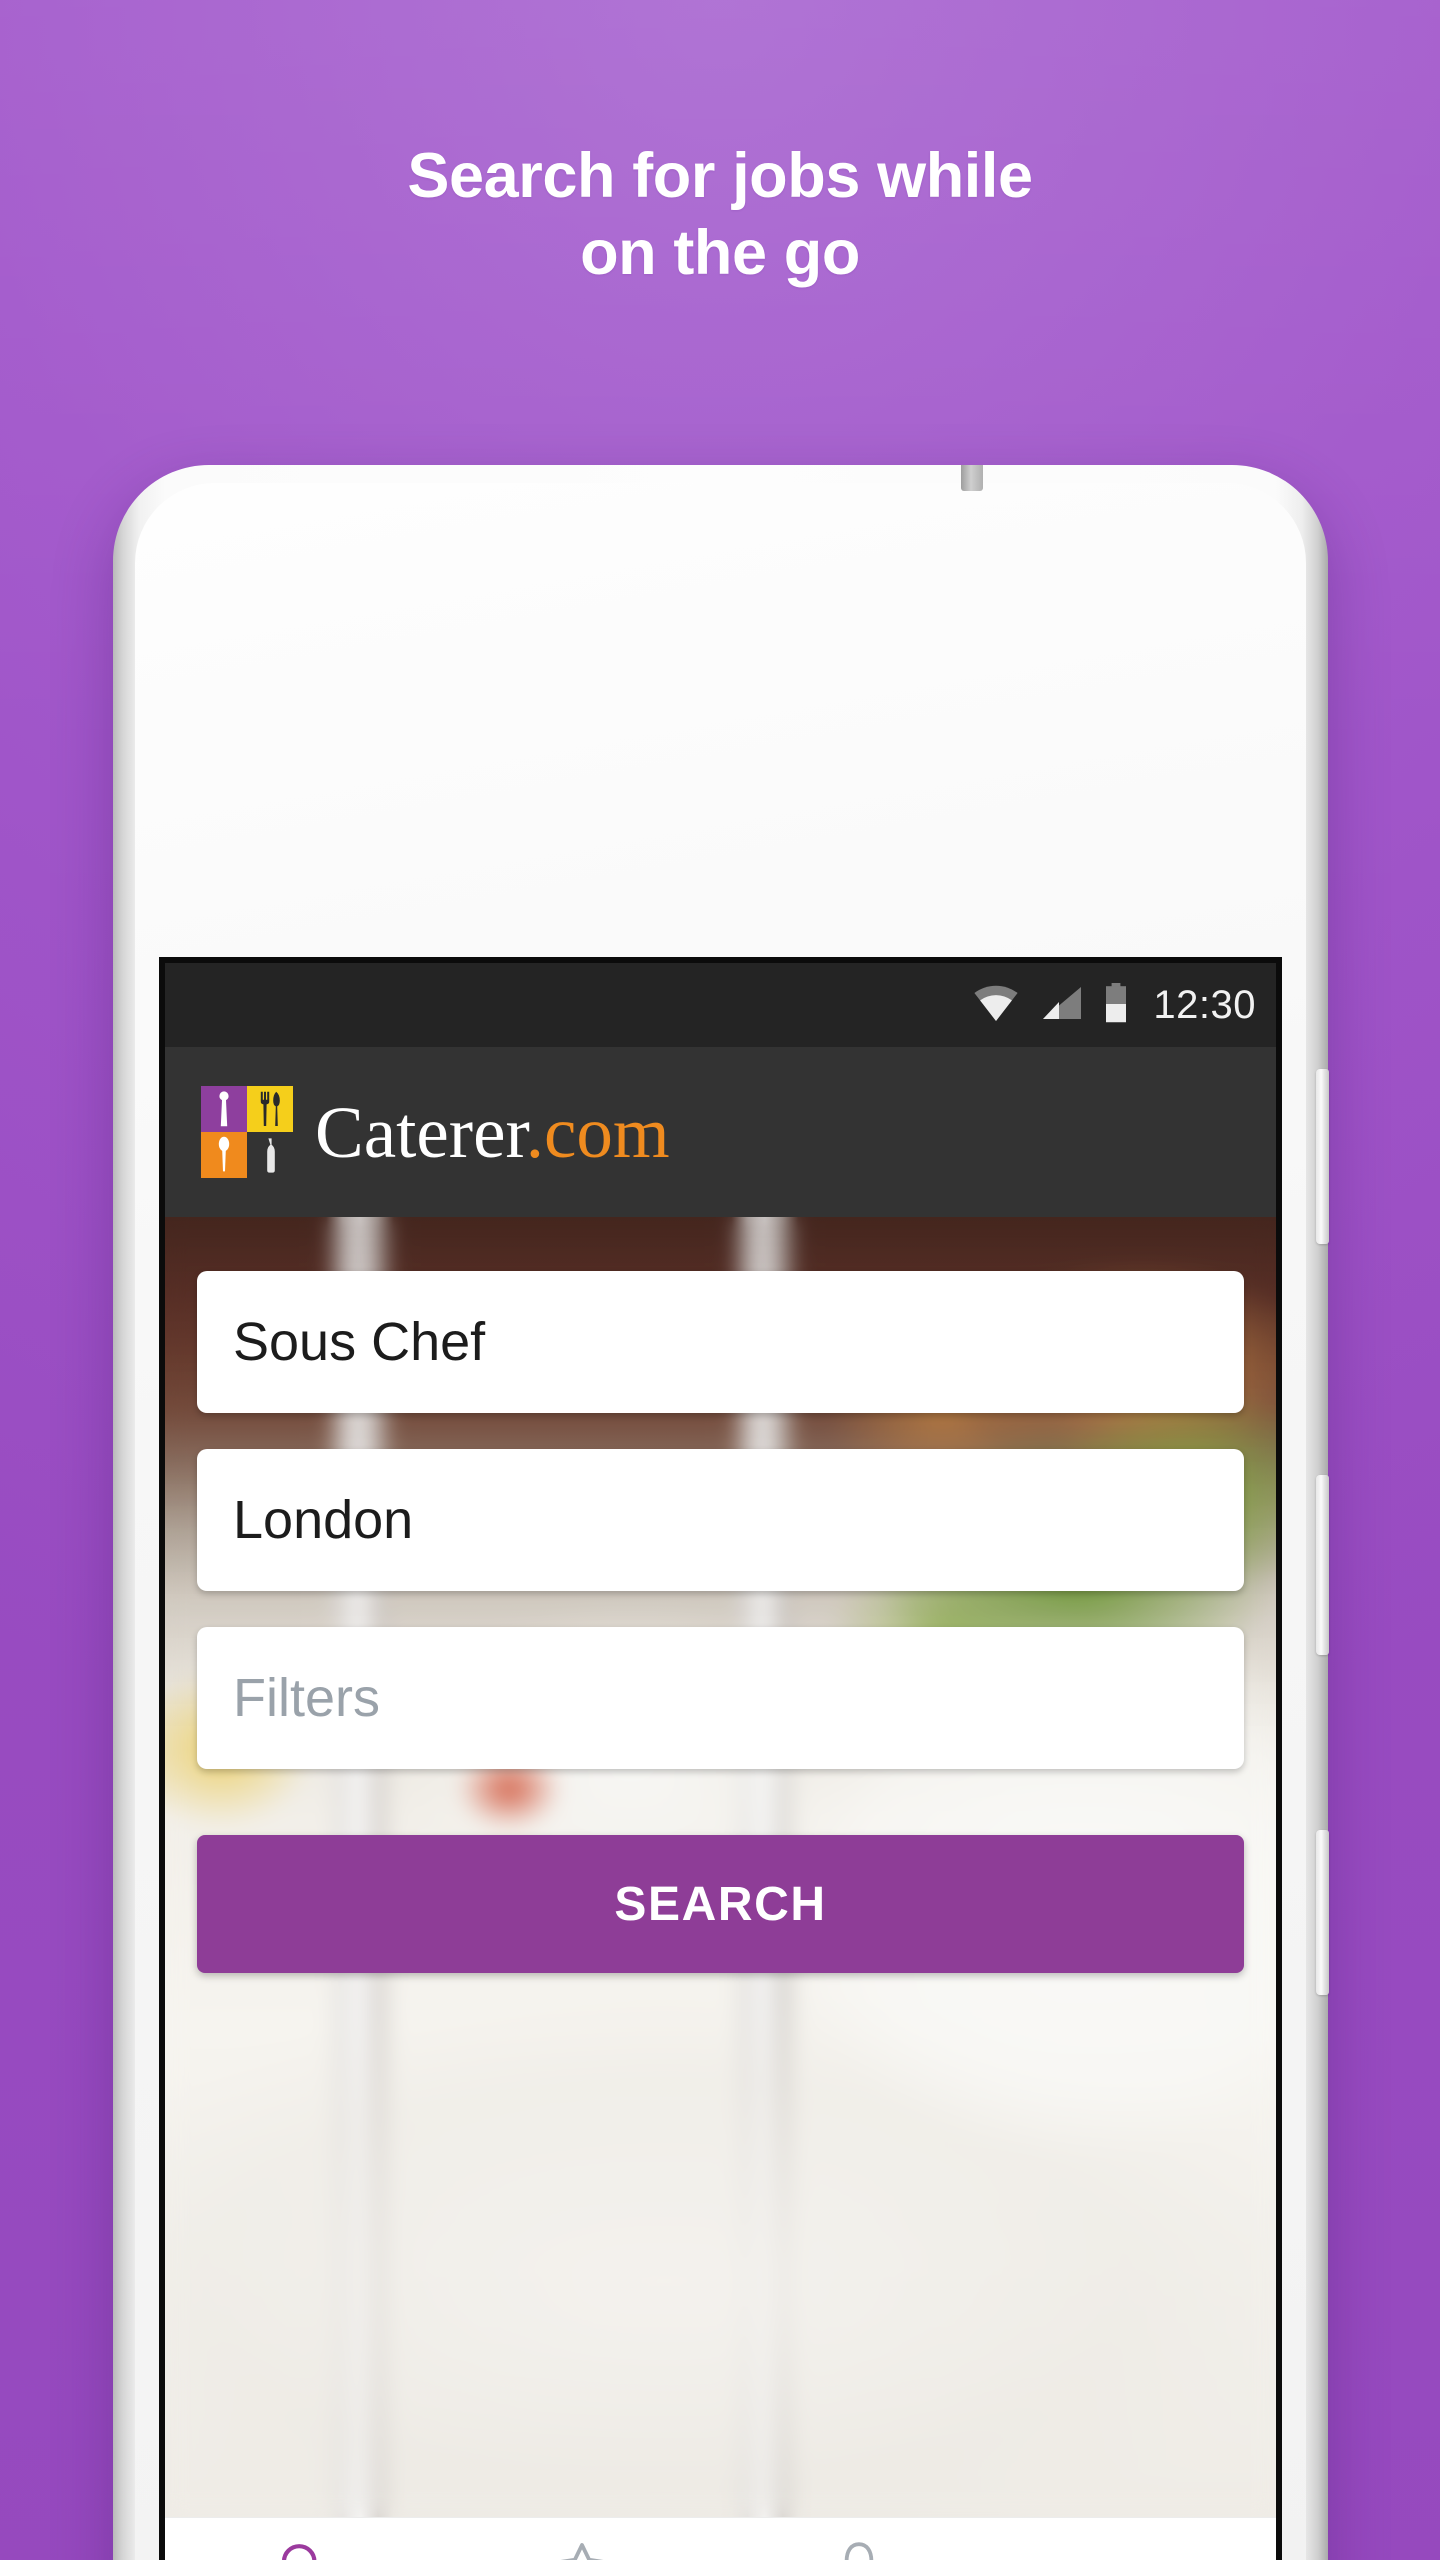 This screenshot has width=1440, height=2560. What do you see at coordinates (720, 1520) in the screenshot?
I see `location-input: London` at bounding box center [720, 1520].